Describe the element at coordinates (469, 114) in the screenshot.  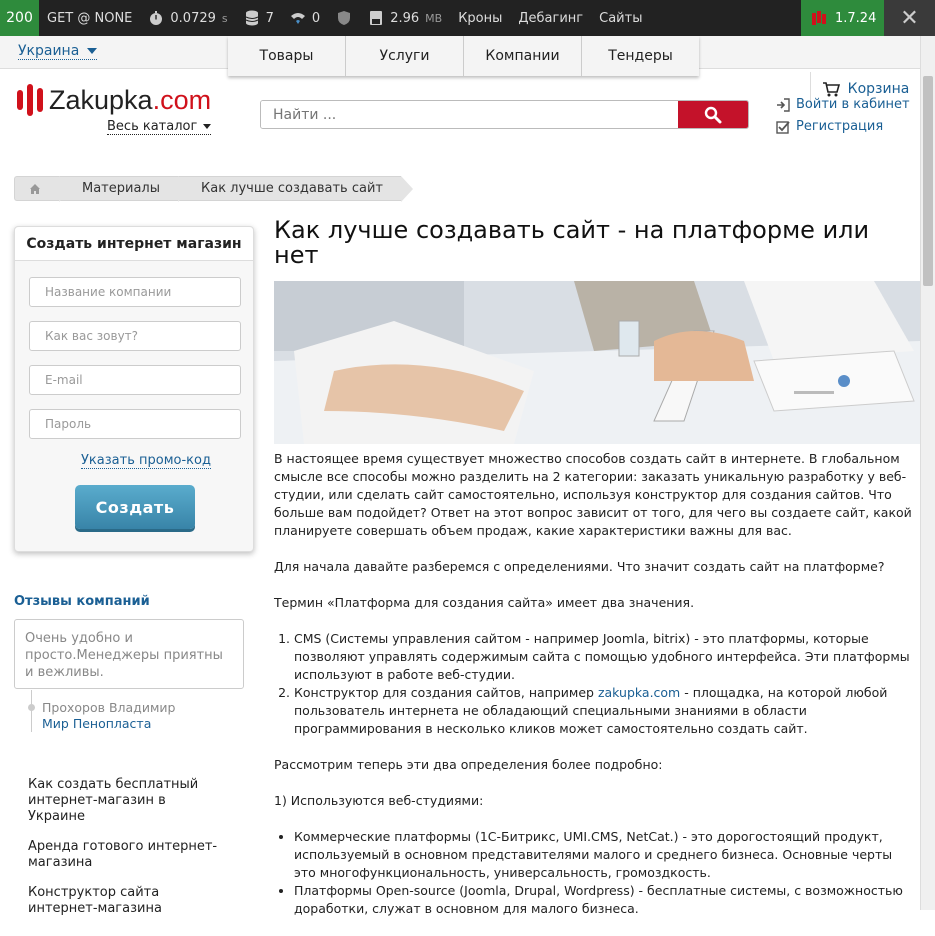
I see `search-input` at that location.